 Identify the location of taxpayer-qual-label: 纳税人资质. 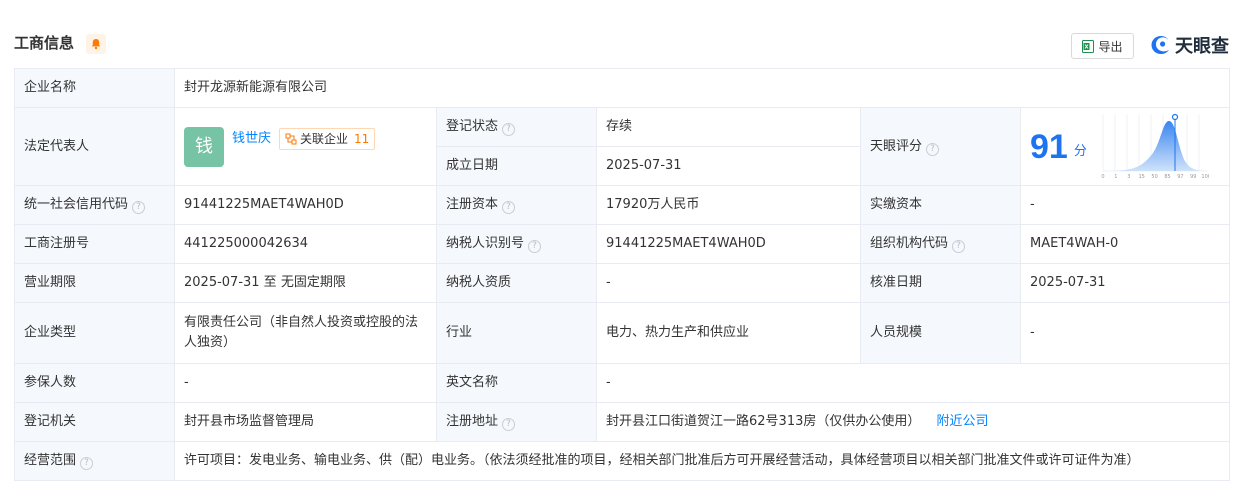
(516, 283).